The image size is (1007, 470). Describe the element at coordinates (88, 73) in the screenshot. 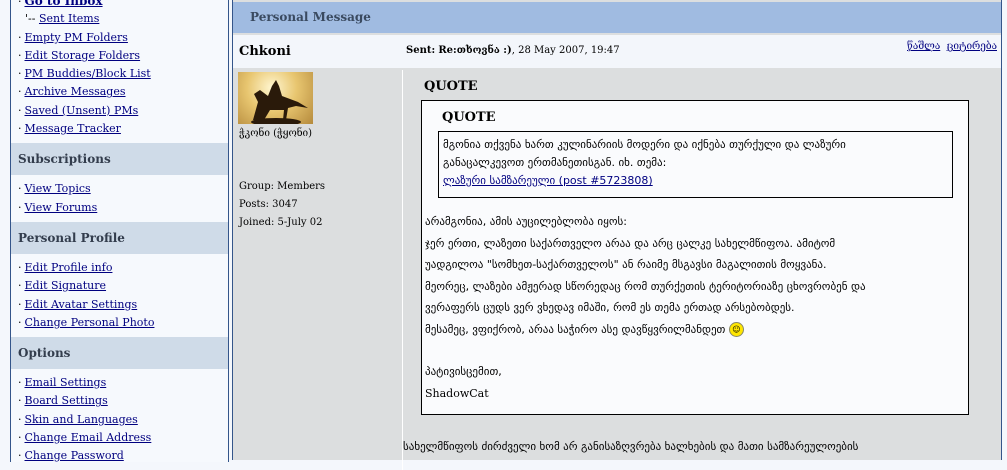

I see `sidebar-link: PM Buddies/Block List` at that location.